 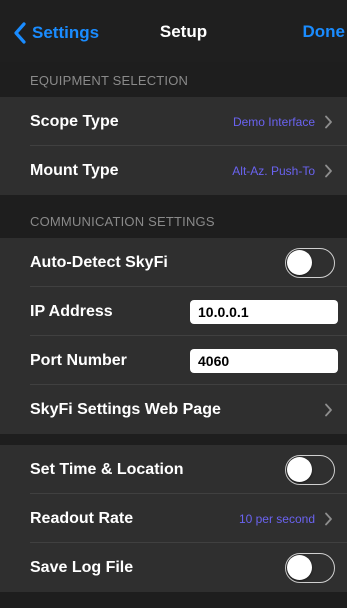 I want to click on mount-type-value: Alt-Az. Push-To, so click(x=273, y=170).